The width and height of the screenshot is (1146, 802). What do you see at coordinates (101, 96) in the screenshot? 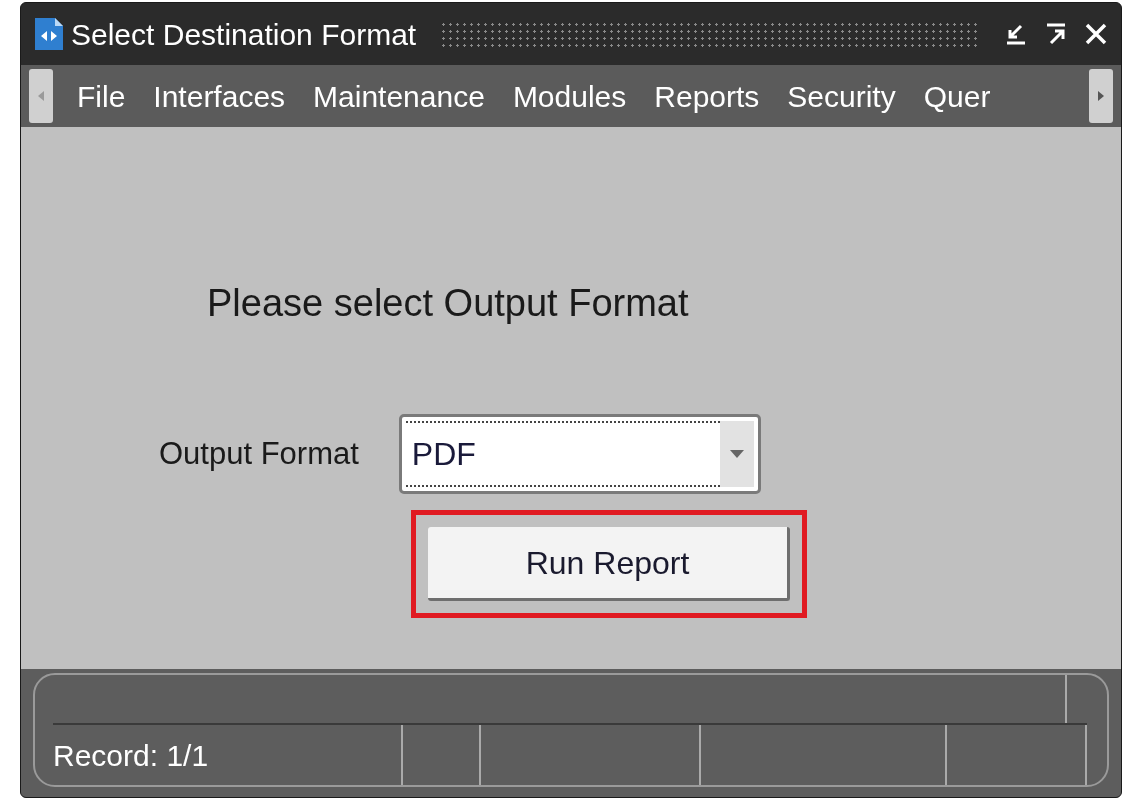
I see `menu-item: File` at bounding box center [101, 96].